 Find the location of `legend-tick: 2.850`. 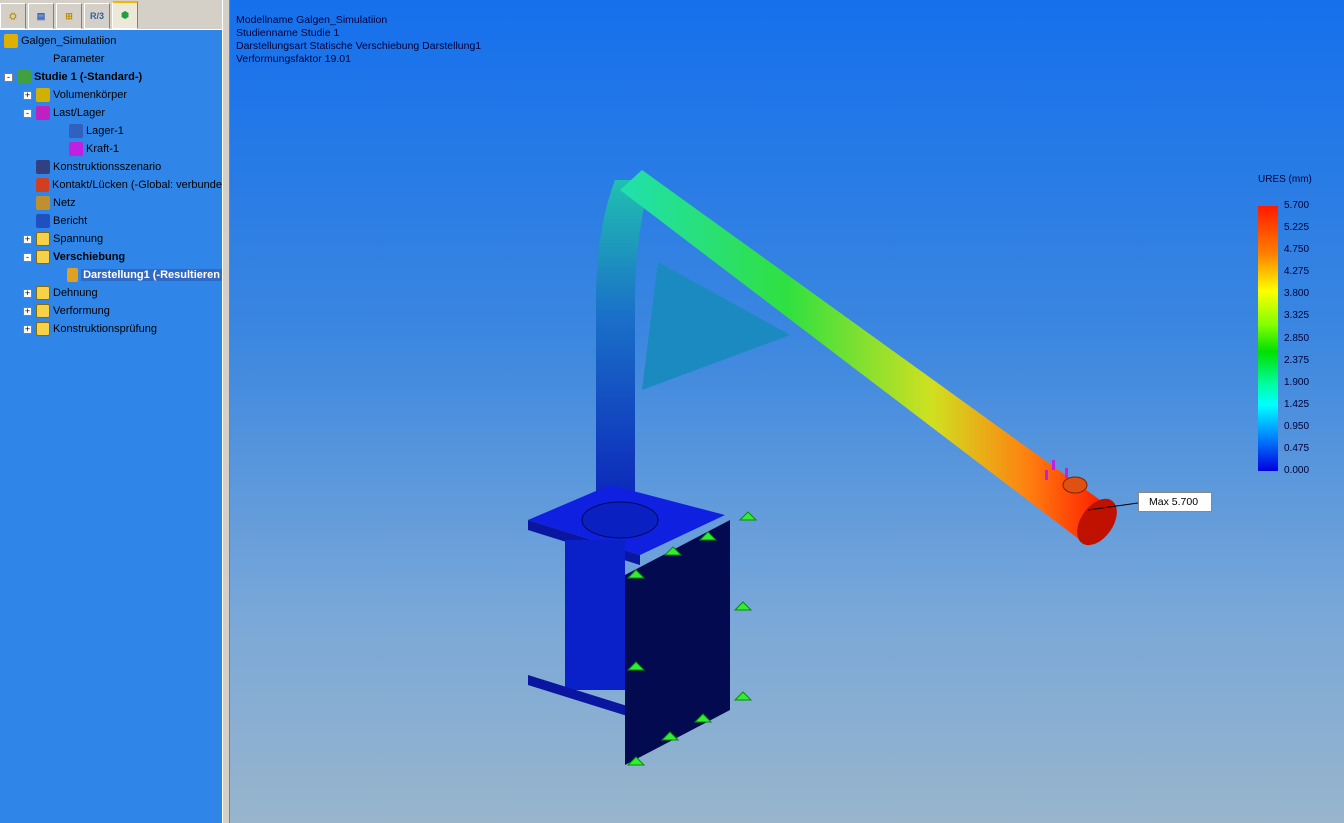

legend-tick: 2.850 is located at coordinates (1297, 338).